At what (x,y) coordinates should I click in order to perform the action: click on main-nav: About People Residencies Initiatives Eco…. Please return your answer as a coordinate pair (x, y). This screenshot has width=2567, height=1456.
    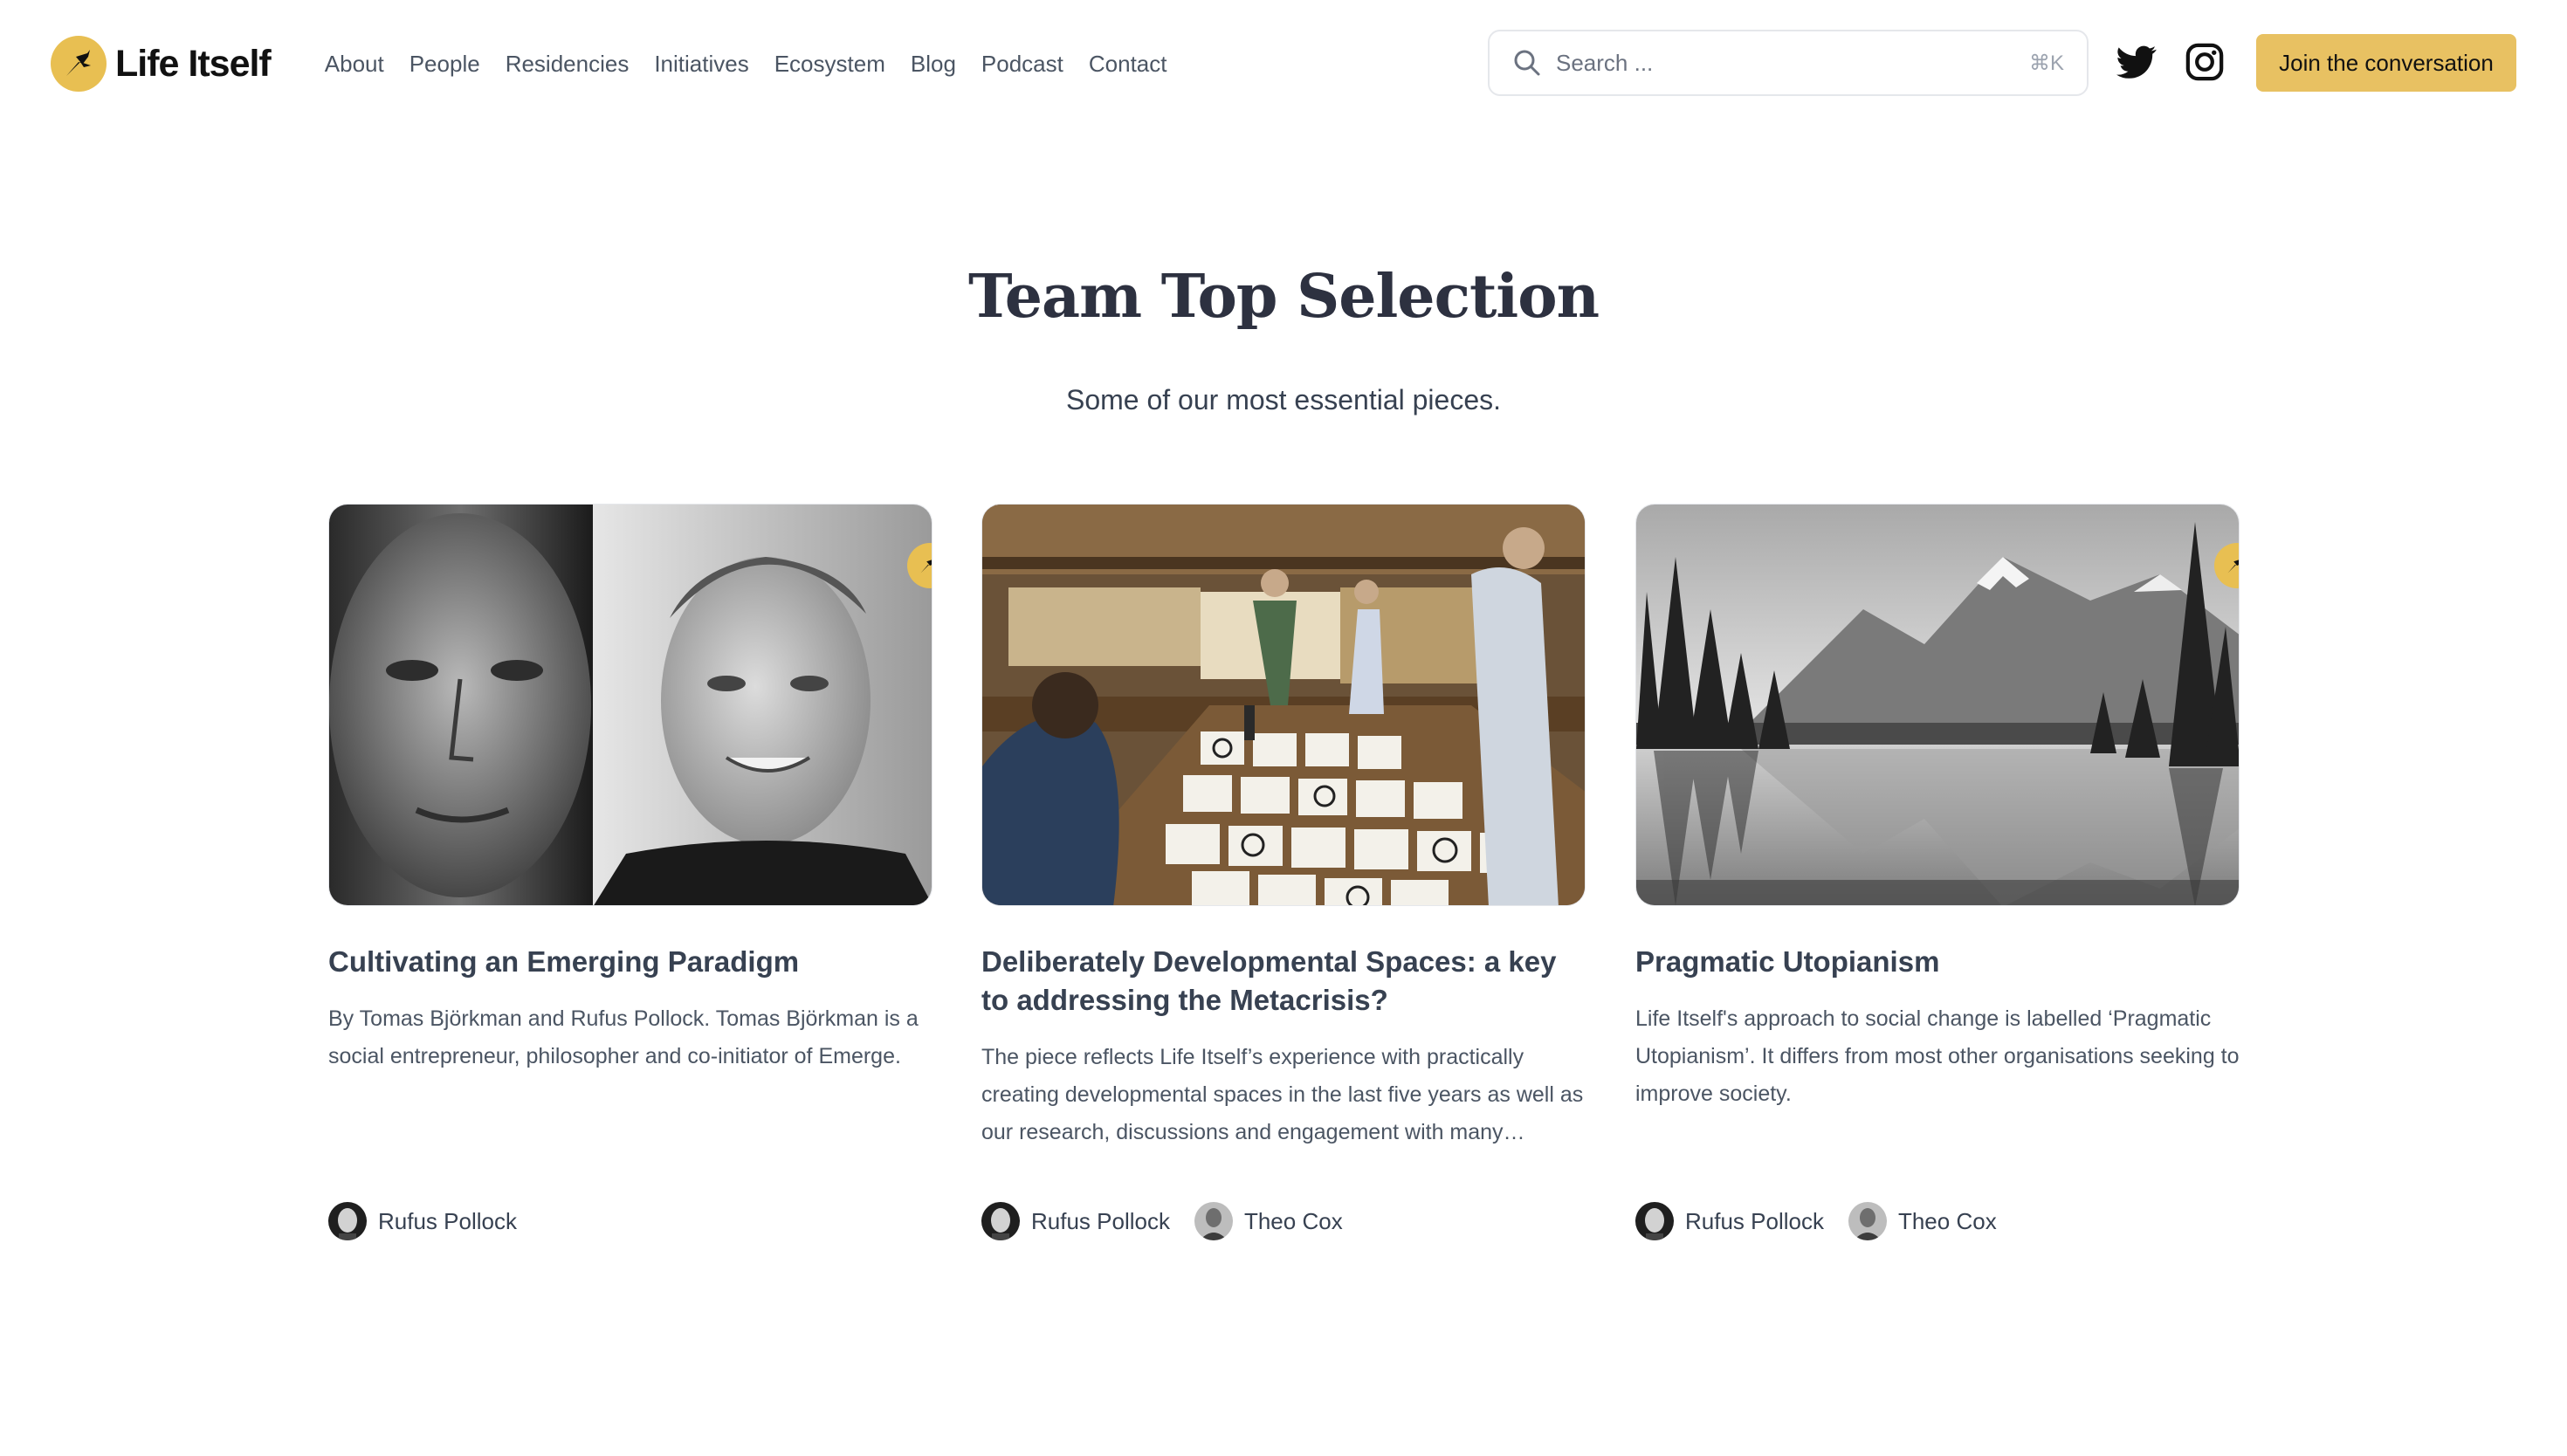
    Looking at the image, I should click on (759, 64).